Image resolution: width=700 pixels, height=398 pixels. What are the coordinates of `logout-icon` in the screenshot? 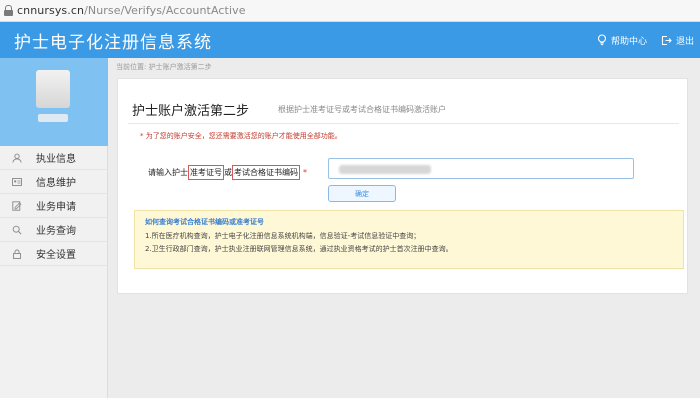 It's located at (666, 40).